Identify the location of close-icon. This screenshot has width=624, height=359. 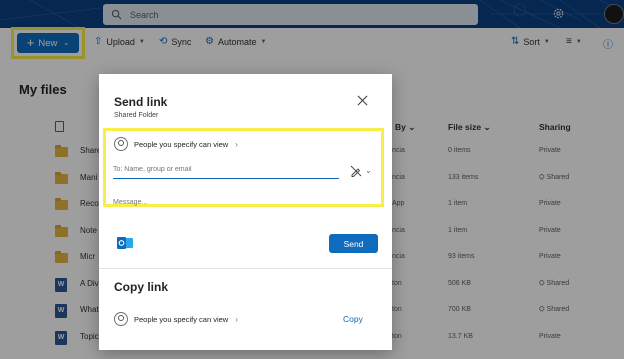
(362, 100).